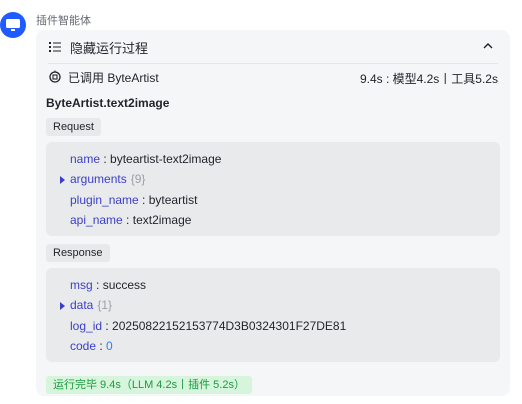 This screenshot has width=522, height=404. What do you see at coordinates (173, 200) in the screenshot?
I see `value: byteartist` at bounding box center [173, 200].